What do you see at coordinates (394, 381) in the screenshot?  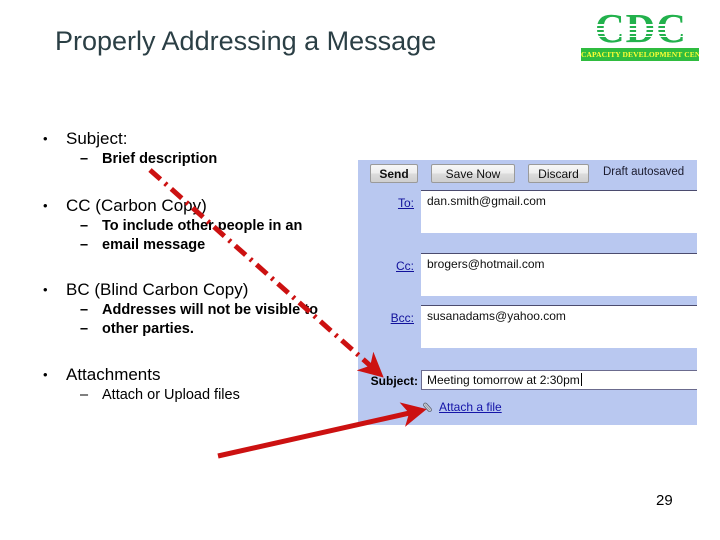 I see `subject-label: Subject:` at bounding box center [394, 381].